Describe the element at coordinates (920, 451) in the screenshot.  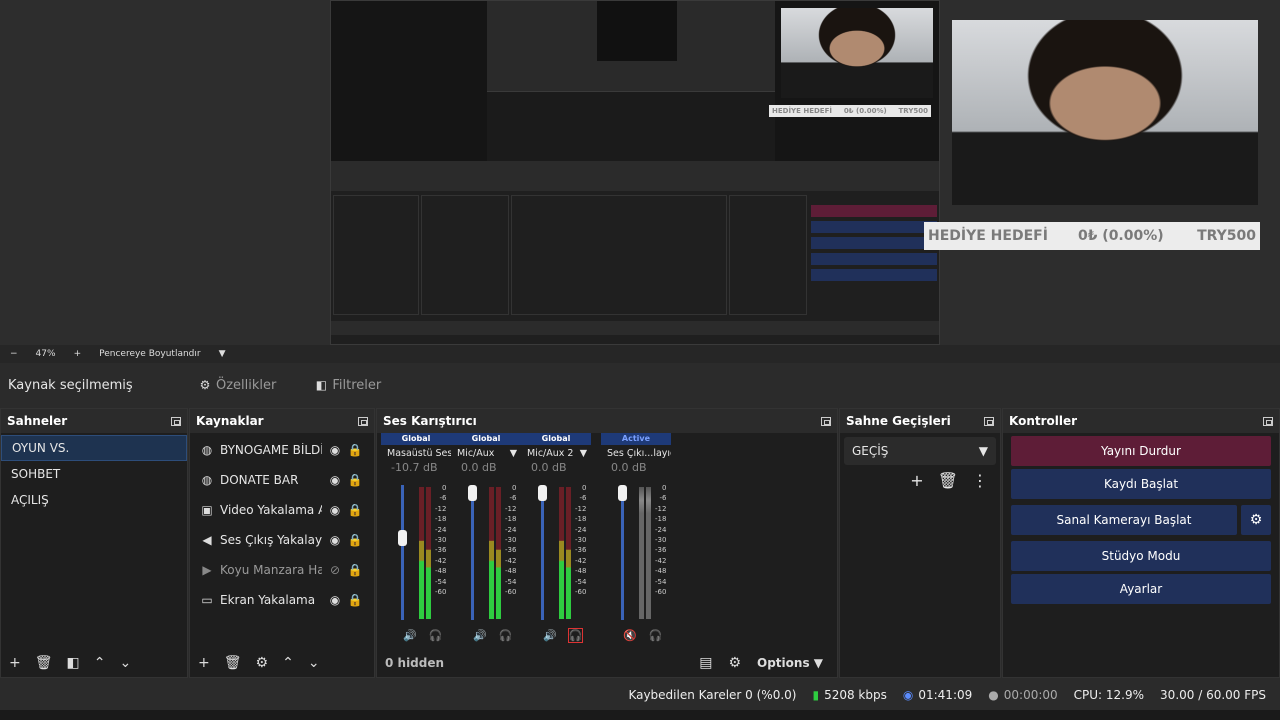
I see `transition-select: GEÇİŞ ▼` at that location.